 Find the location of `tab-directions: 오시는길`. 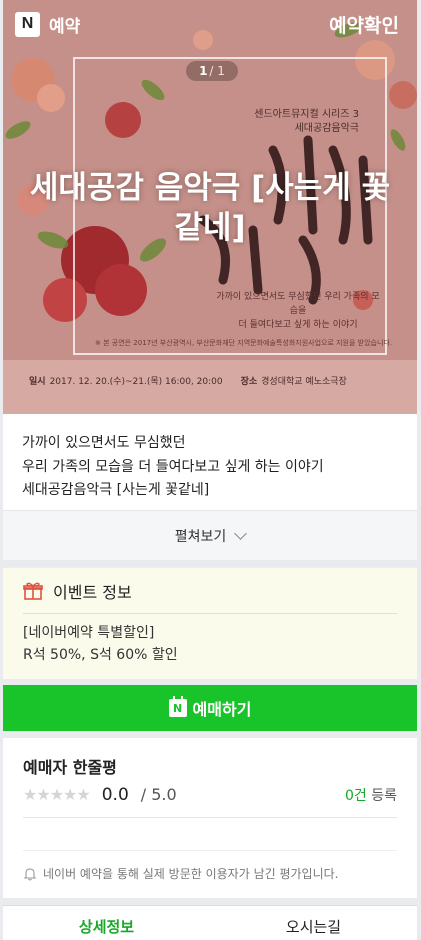

tab-directions: 오시는길 is located at coordinates (313, 923).